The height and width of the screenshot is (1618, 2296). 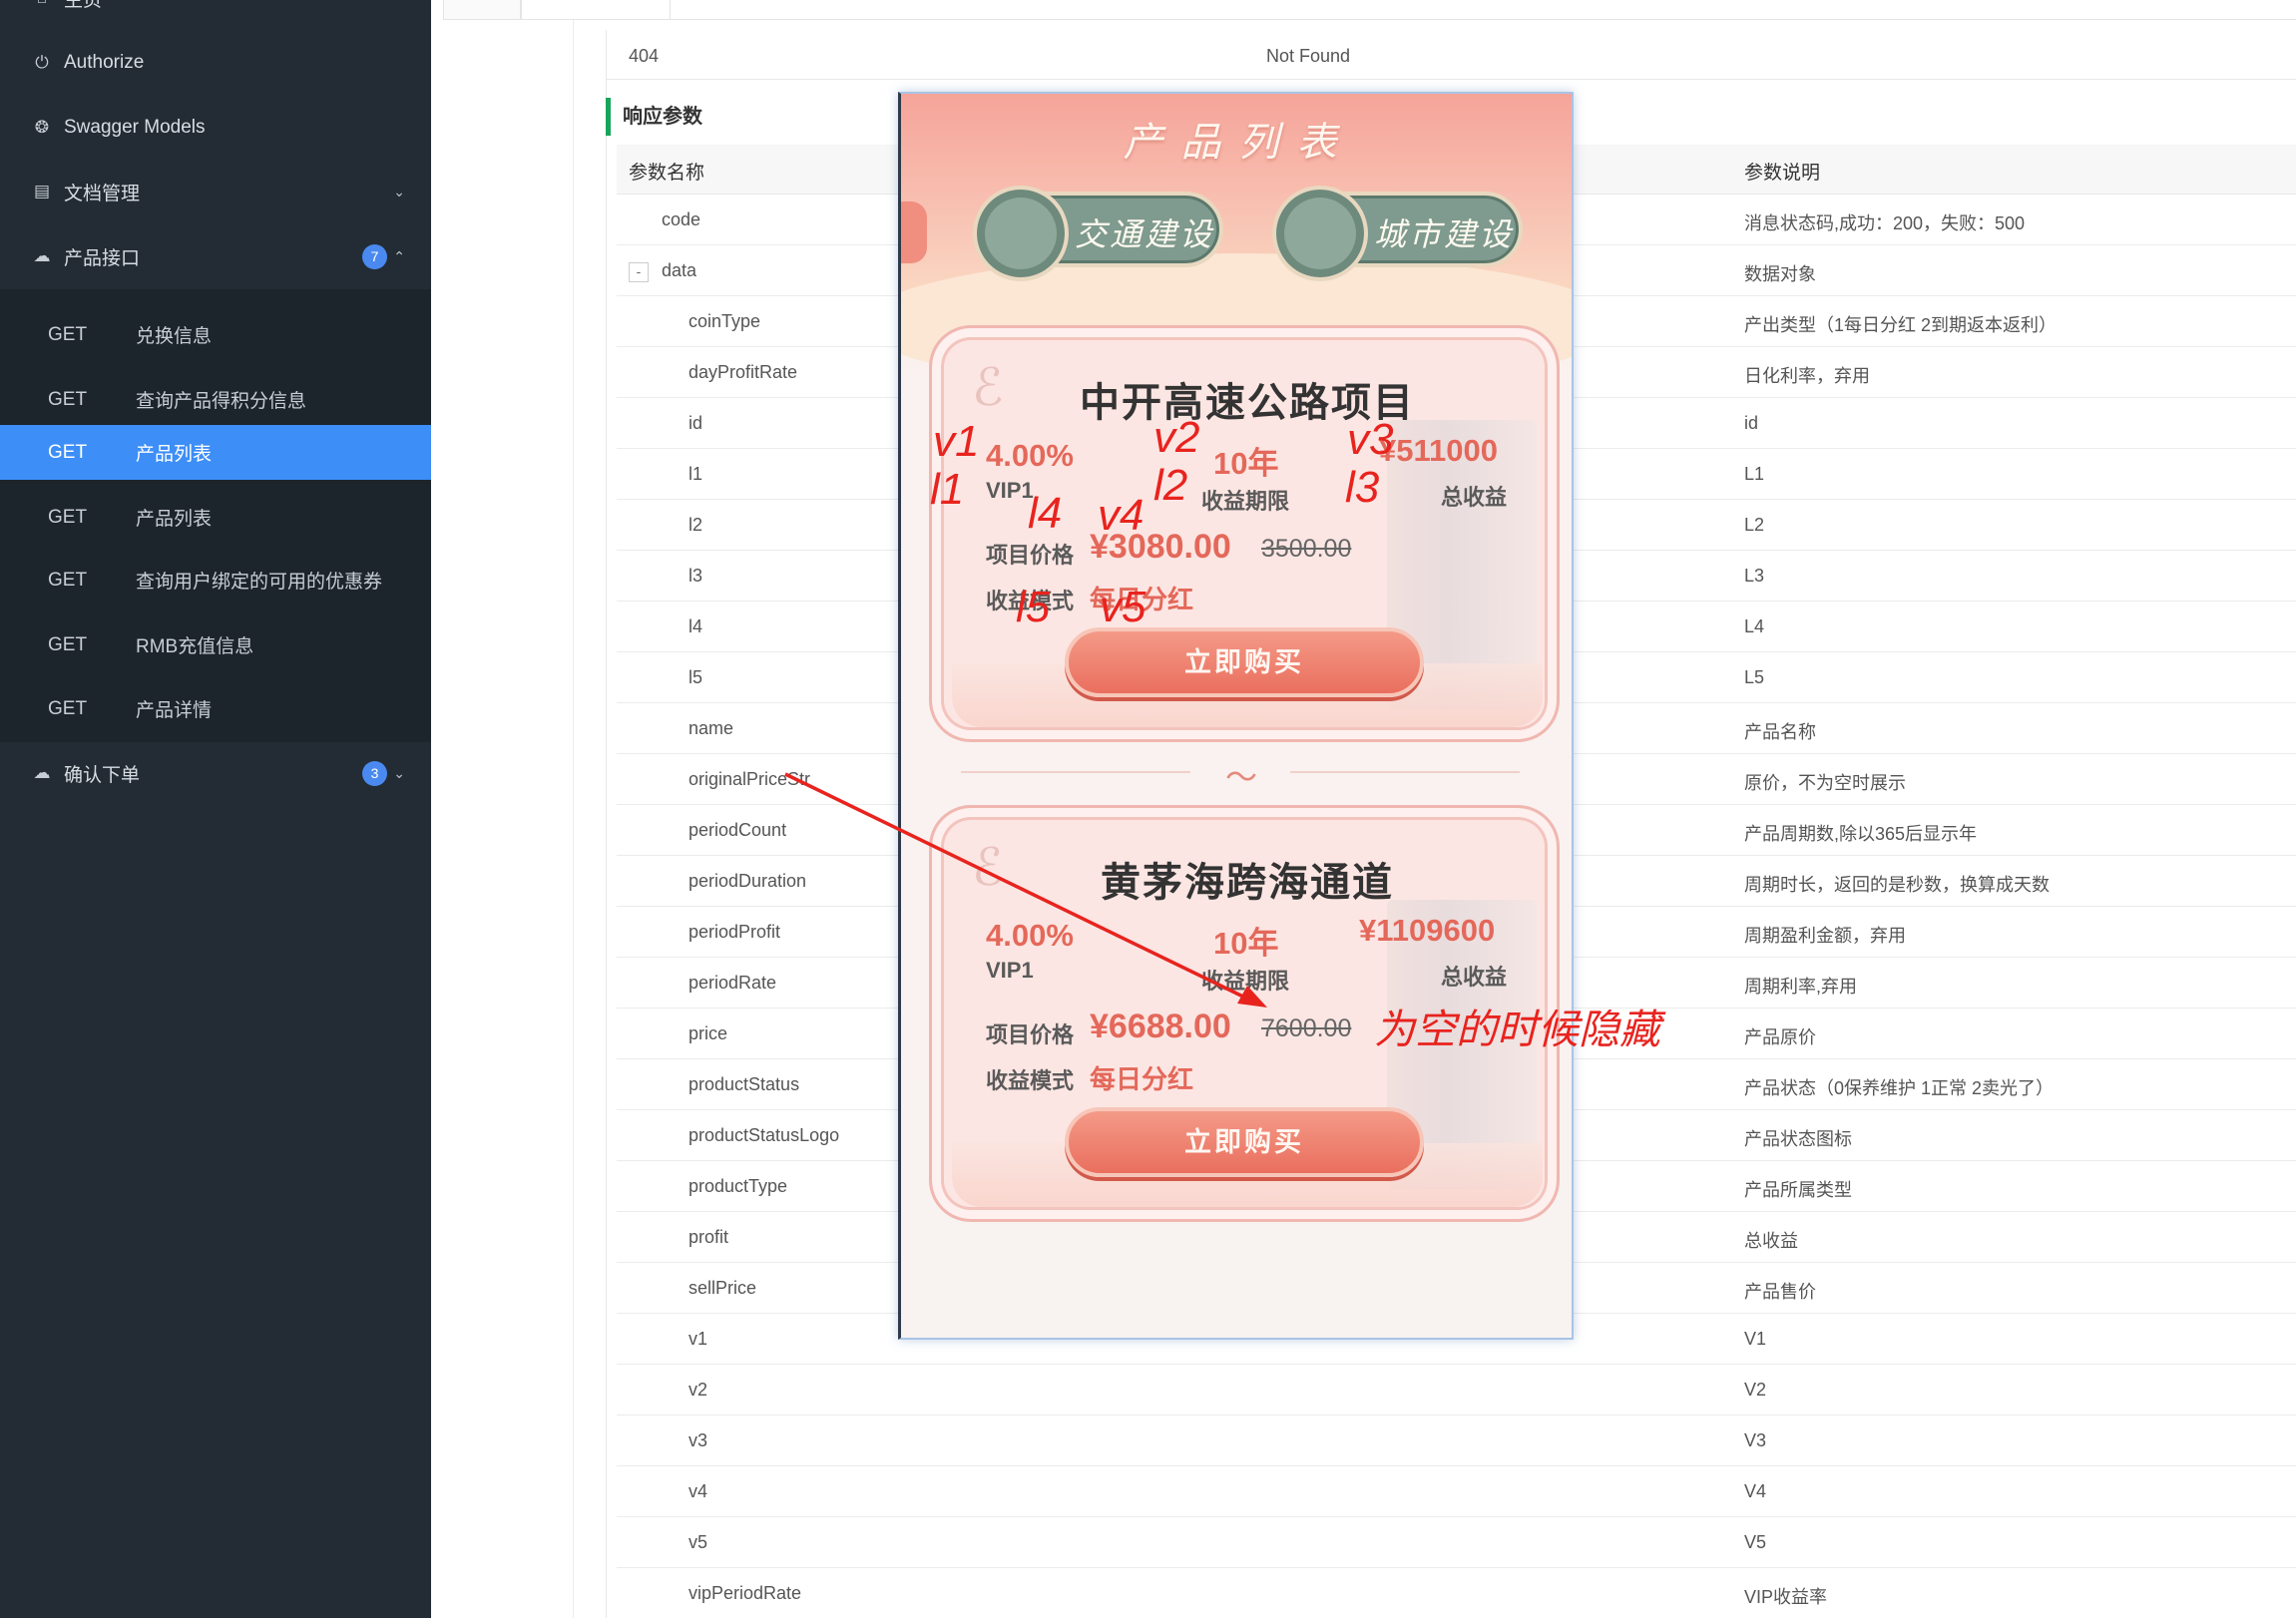 I want to click on param-desc: 产品售价, so click(x=1780, y=1292).